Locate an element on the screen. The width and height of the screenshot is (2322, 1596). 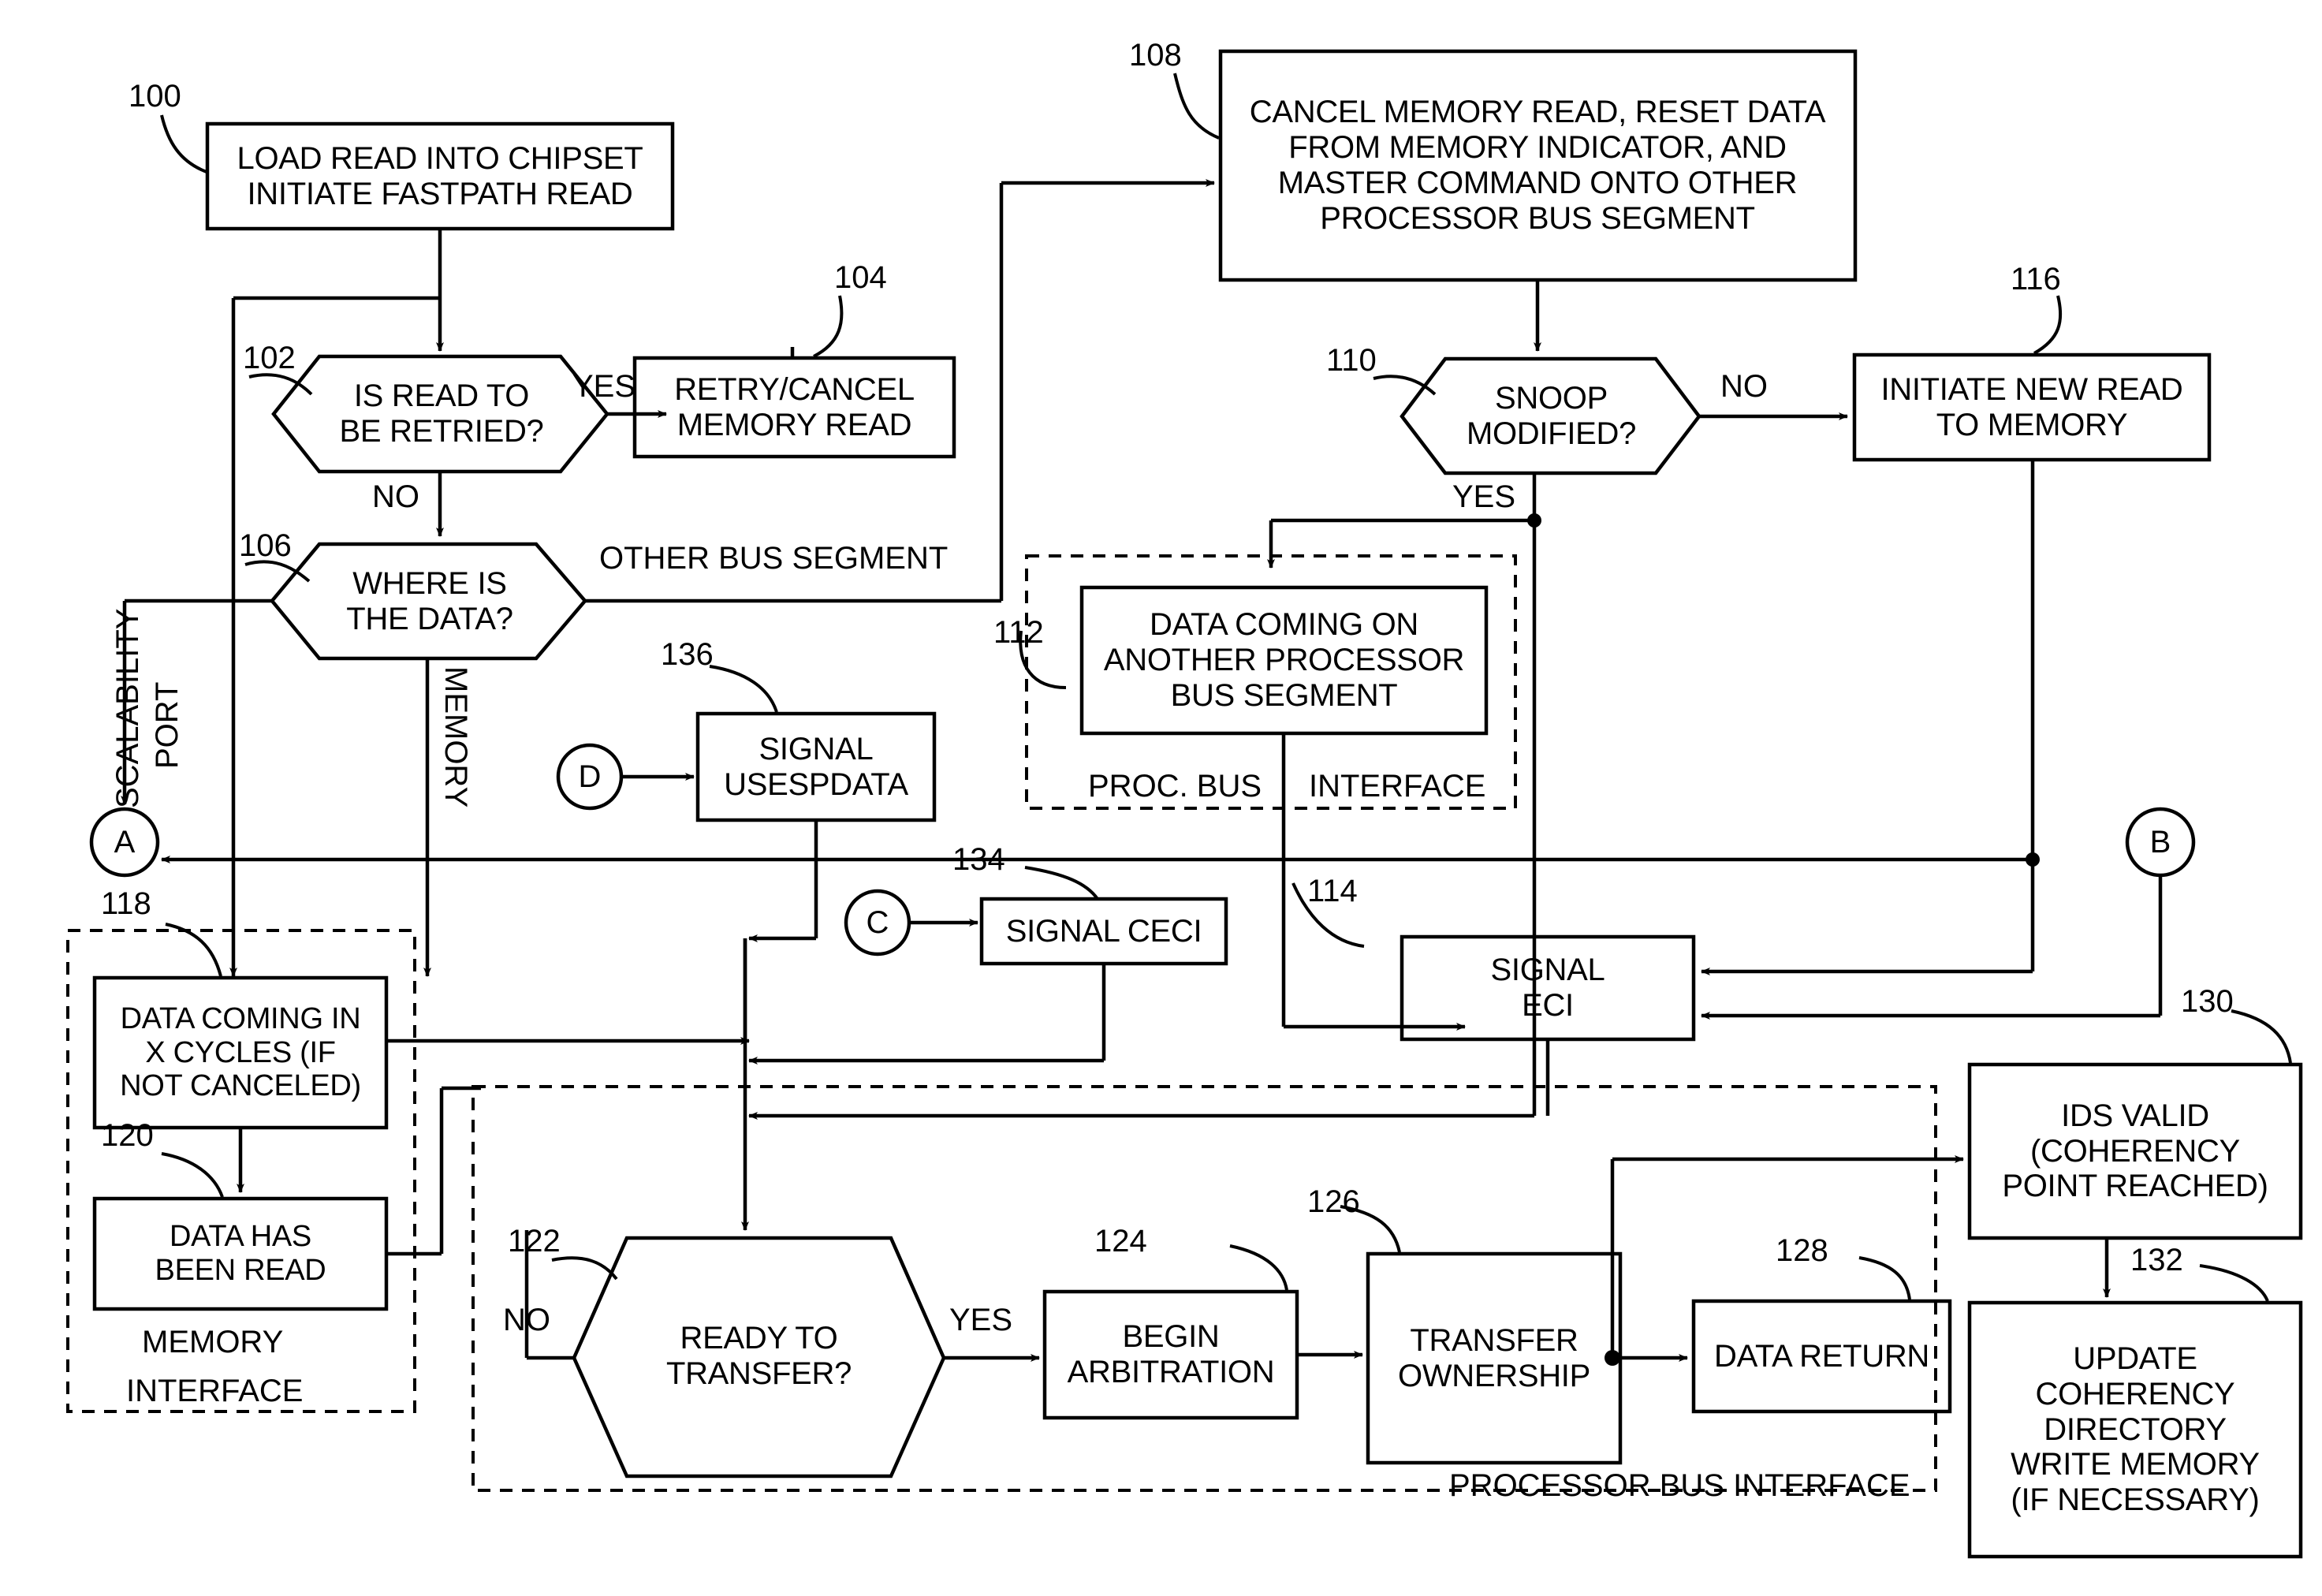
ref-114: 114 is located at coordinates (1332, 891).